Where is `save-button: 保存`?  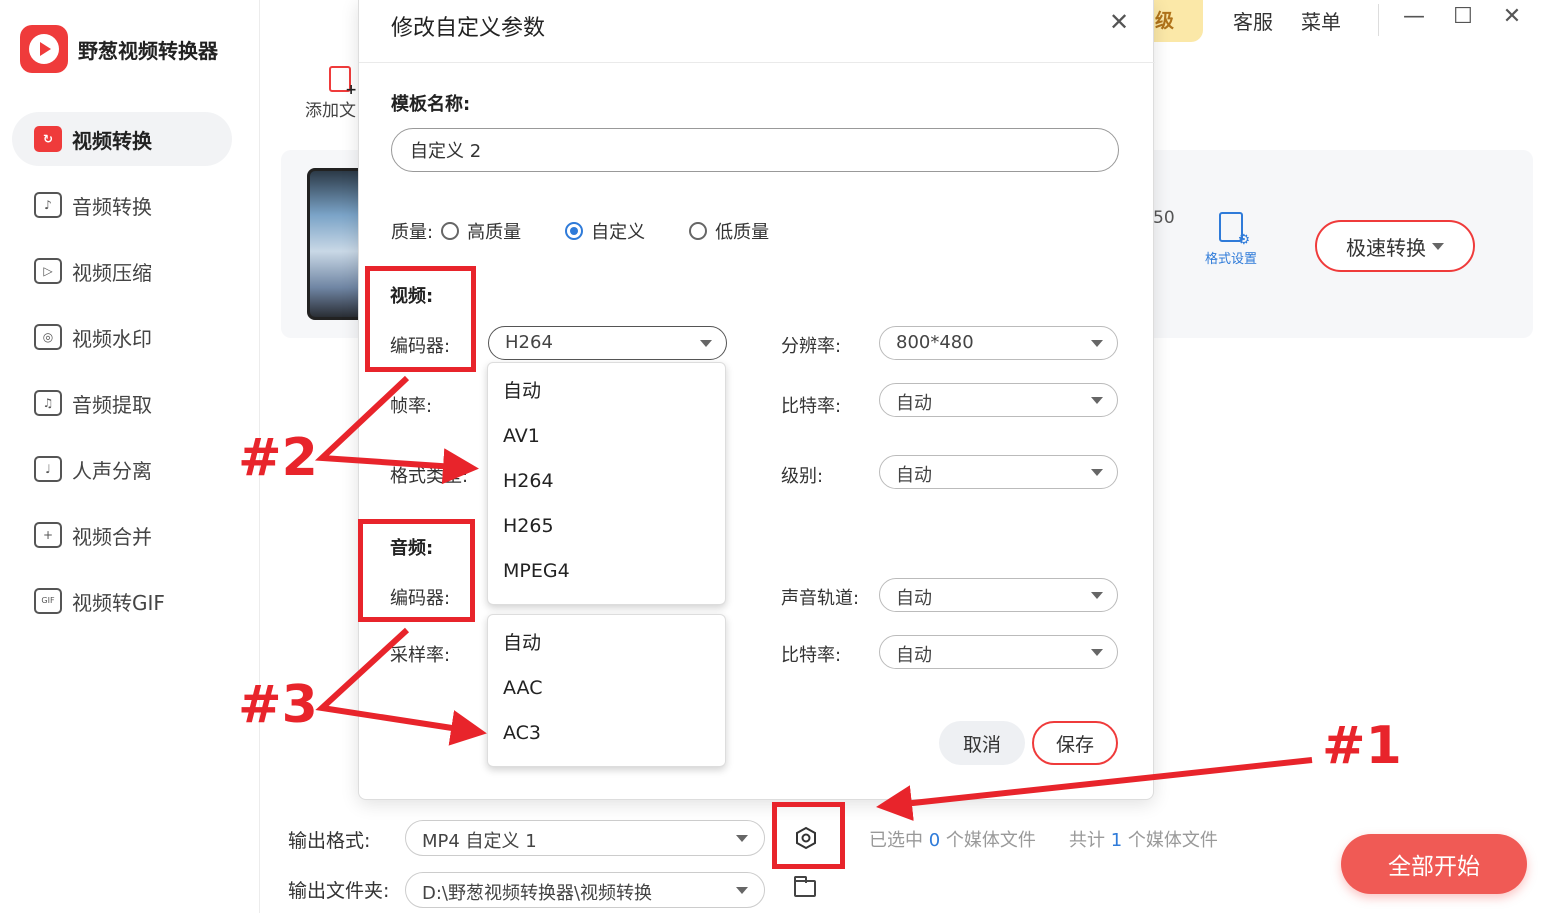
save-button: 保存 is located at coordinates (1075, 743).